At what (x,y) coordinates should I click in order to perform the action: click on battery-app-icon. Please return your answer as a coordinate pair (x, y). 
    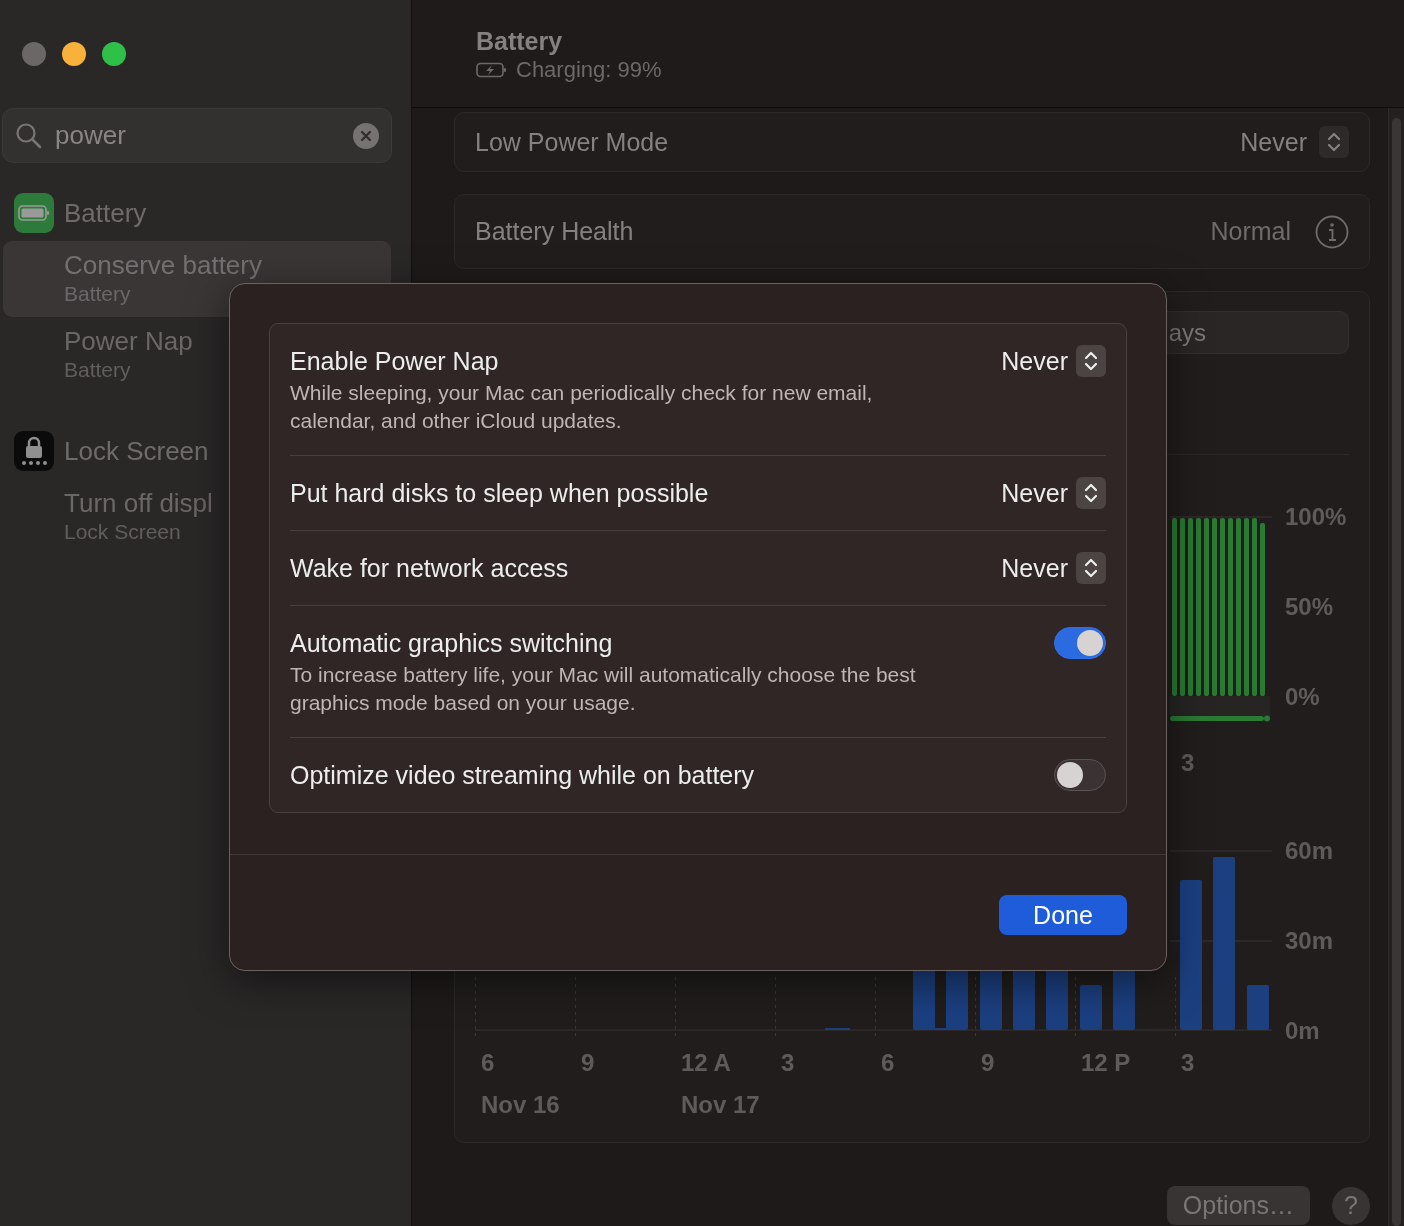
    Looking at the image, I should click on (34, 213).